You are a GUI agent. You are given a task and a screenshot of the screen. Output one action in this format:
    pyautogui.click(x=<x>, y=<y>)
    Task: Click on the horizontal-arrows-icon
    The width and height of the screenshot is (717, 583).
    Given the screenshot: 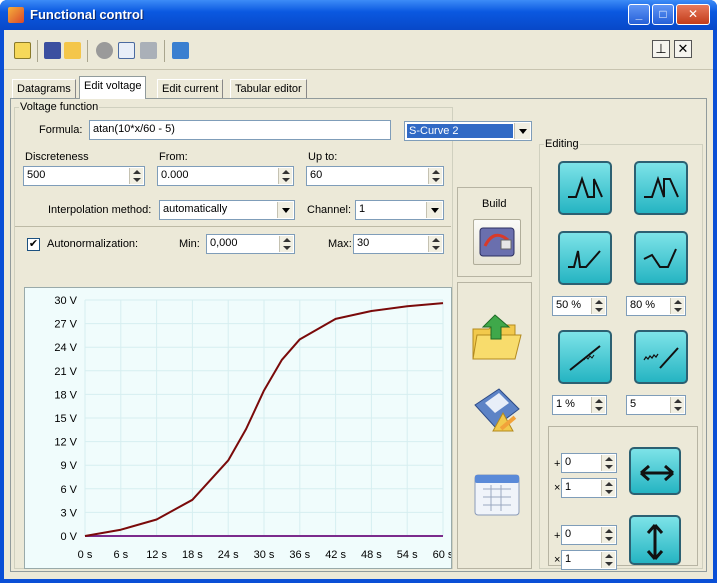 What is the action you would take?
    pyautogui.click(x=657, y=473)
    